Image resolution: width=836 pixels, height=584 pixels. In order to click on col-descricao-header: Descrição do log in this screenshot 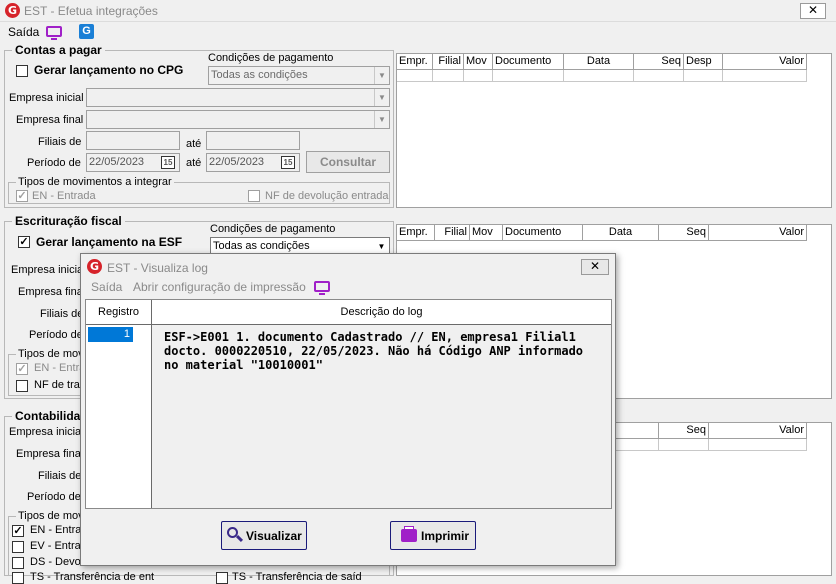, I will do `click(381, 312)`.